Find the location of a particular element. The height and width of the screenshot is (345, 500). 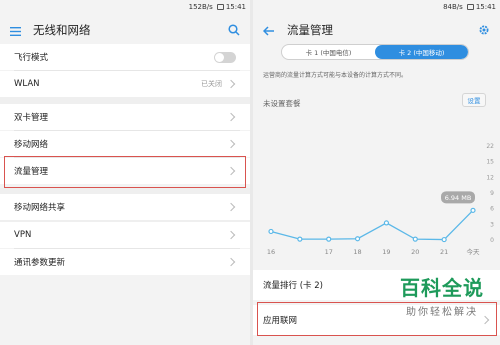

wlan-status: 已关闭 is located at coordinates (211, 84).